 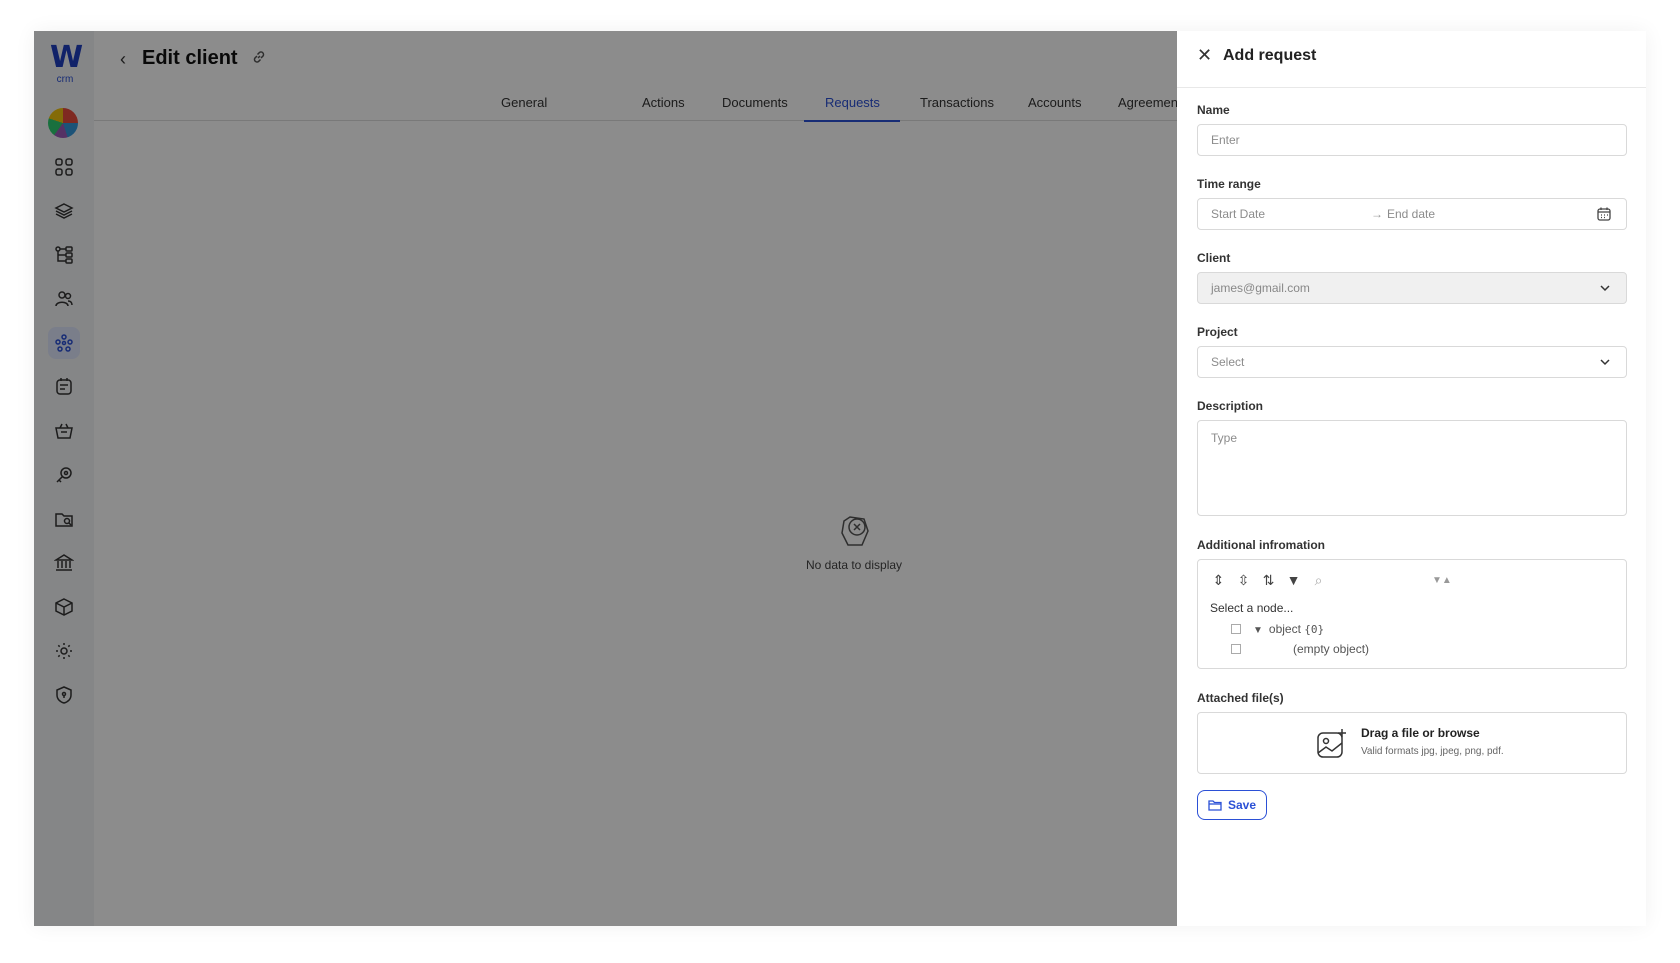 I want to click on project-label: Project, so click(x=1217, y=332).